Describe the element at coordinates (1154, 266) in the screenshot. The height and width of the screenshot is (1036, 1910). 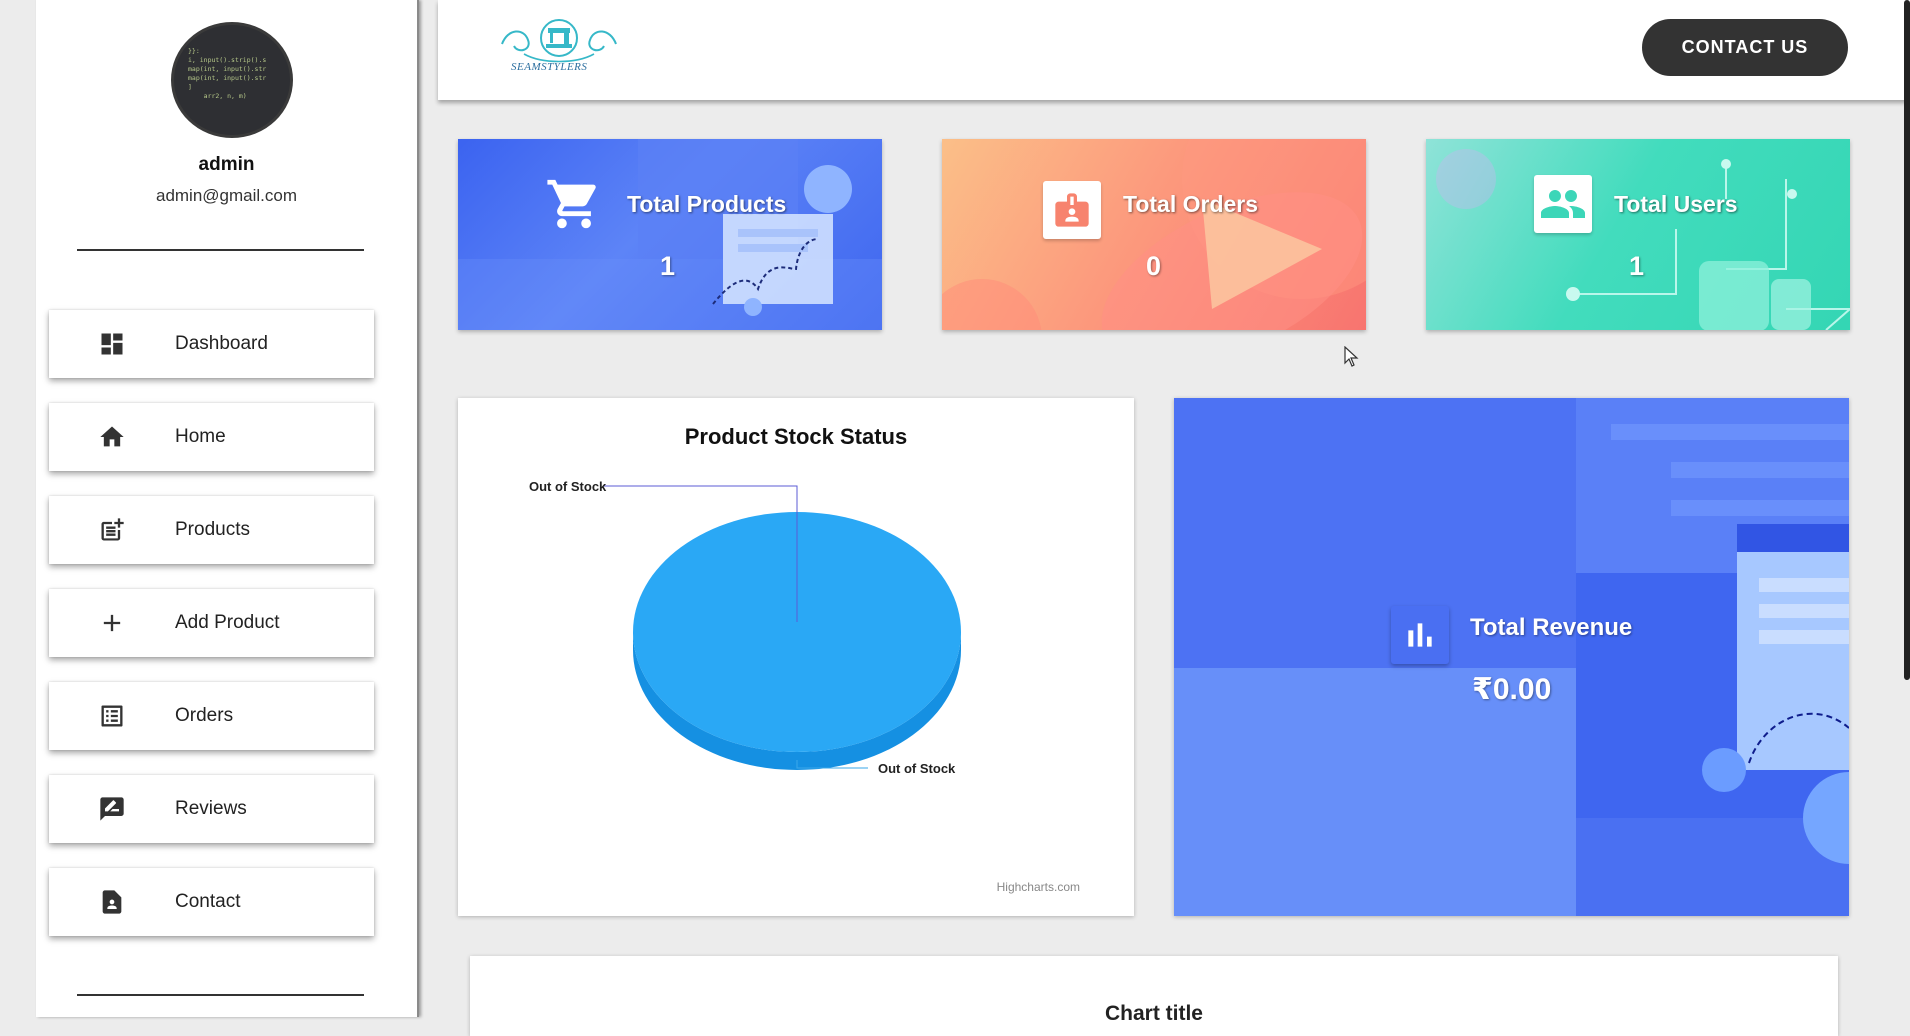
I see `stat-value: 0` at that location.